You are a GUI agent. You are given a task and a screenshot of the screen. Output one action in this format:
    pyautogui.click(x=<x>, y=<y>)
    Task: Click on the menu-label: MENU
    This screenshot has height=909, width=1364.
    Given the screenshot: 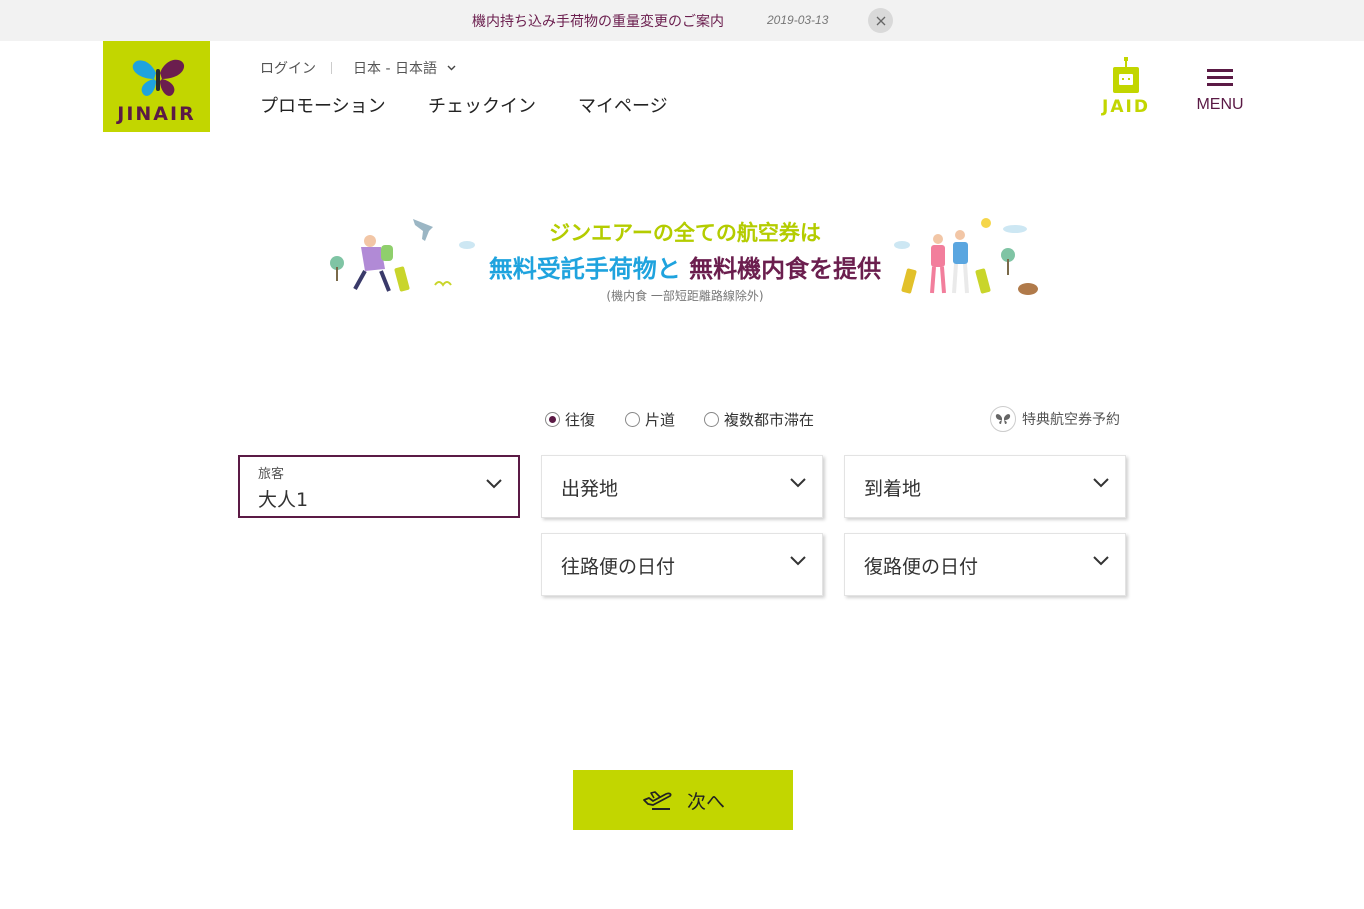 What is the action you would take?
    pyautogui.click(x=1220, y=104)
    